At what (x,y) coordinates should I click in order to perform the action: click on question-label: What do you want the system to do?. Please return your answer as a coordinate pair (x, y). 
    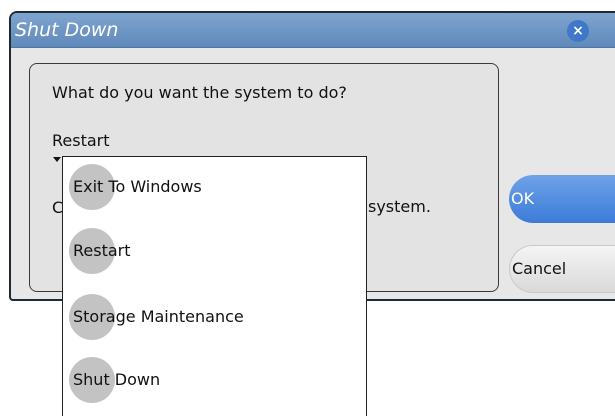
    Looking at the image, I should click on (199, 92).